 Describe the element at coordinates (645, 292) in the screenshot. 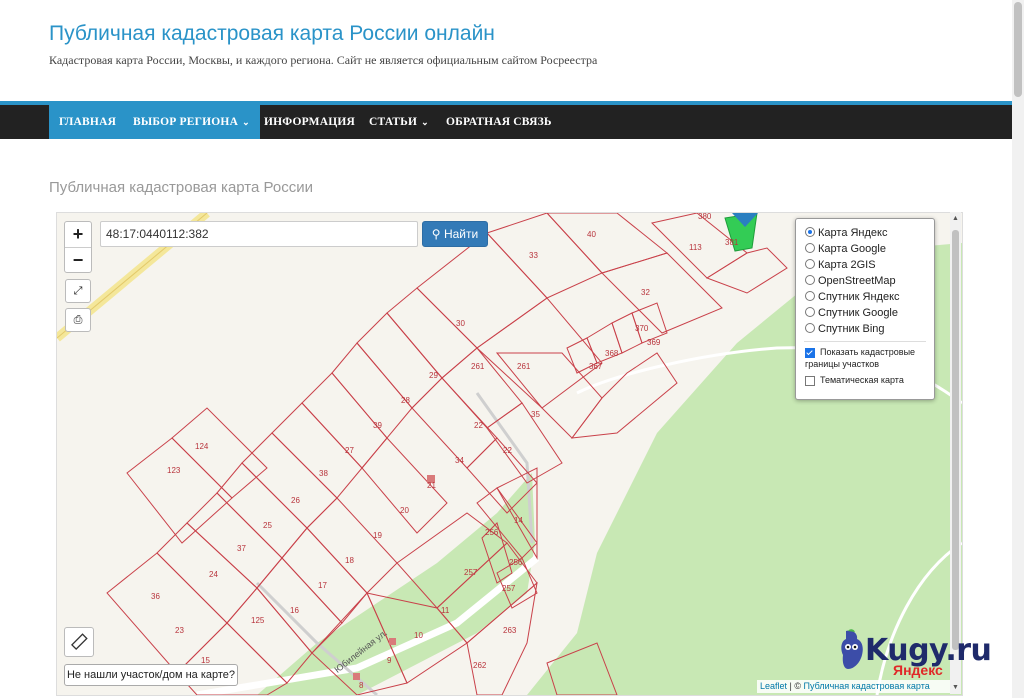

I see `plot-number-label: 32` at that location.